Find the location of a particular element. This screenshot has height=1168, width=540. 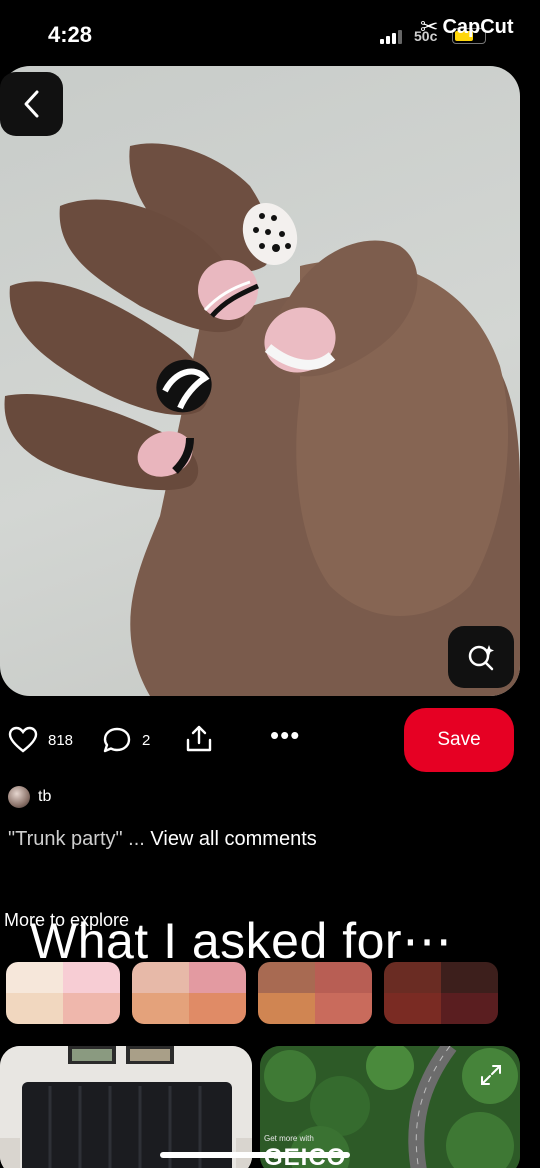

view-all-comments-link: View all comments is located at coordinates (233, 839).